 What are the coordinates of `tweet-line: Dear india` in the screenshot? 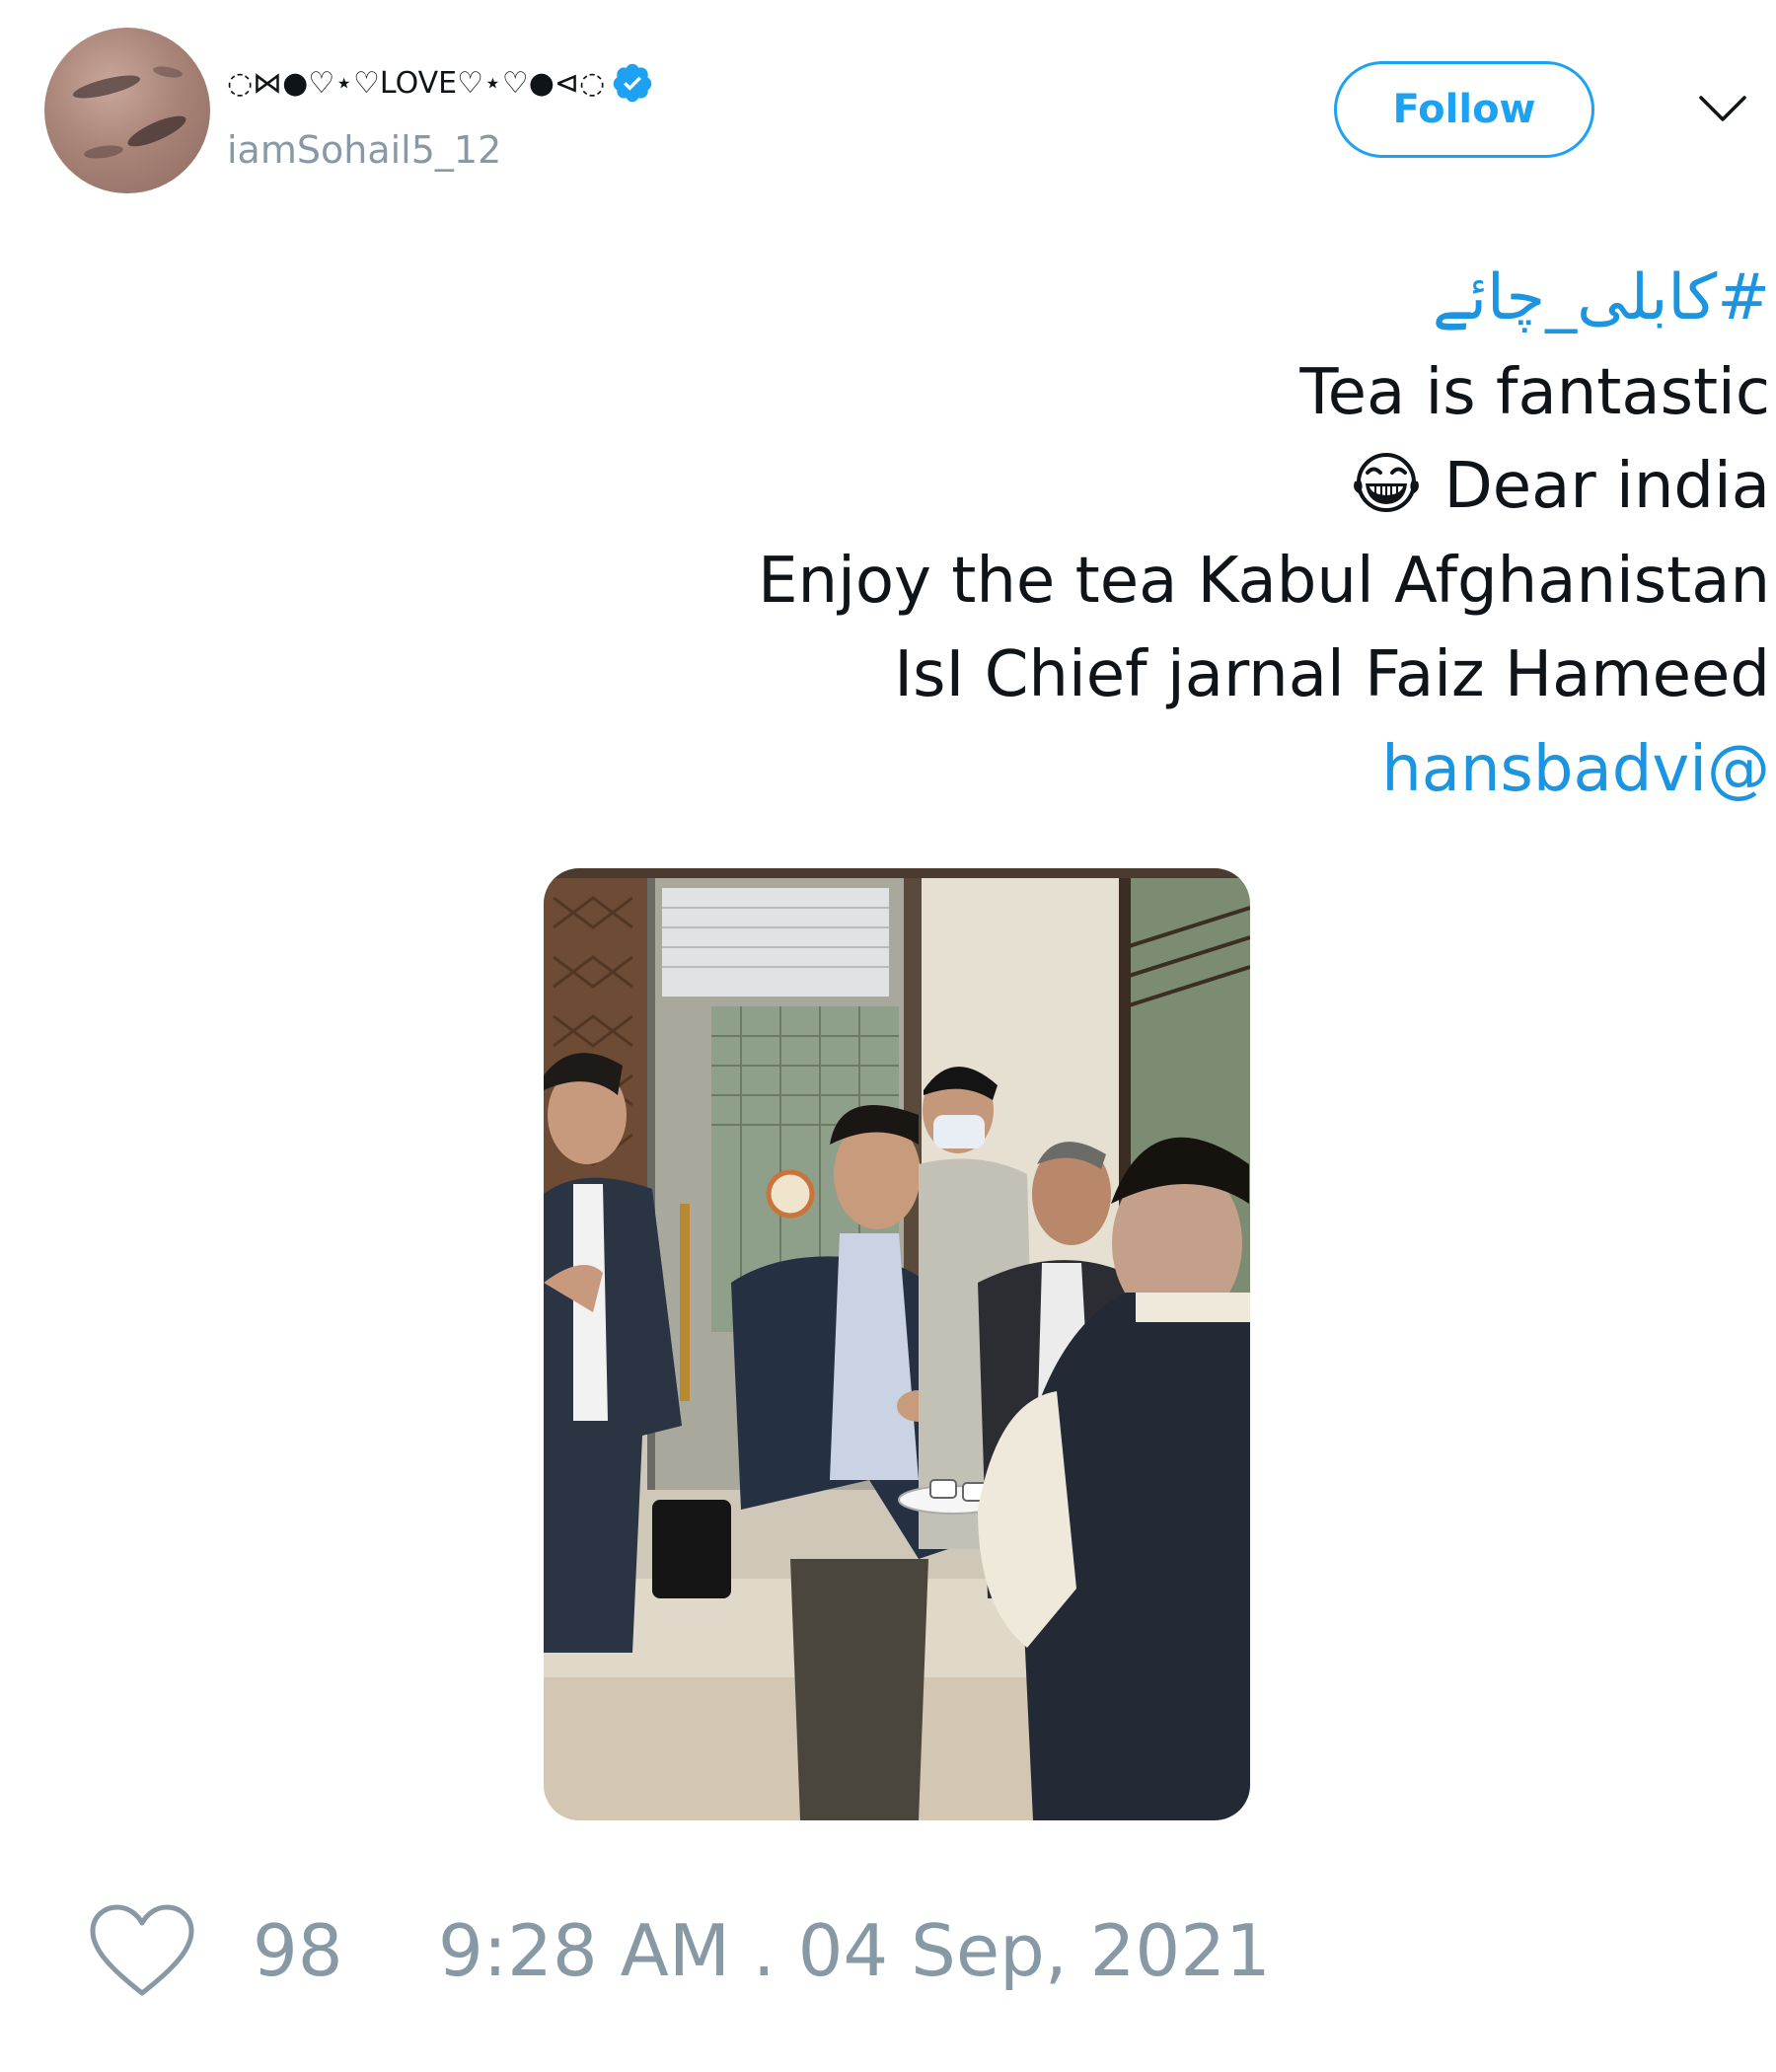 It's located at (984, 488).